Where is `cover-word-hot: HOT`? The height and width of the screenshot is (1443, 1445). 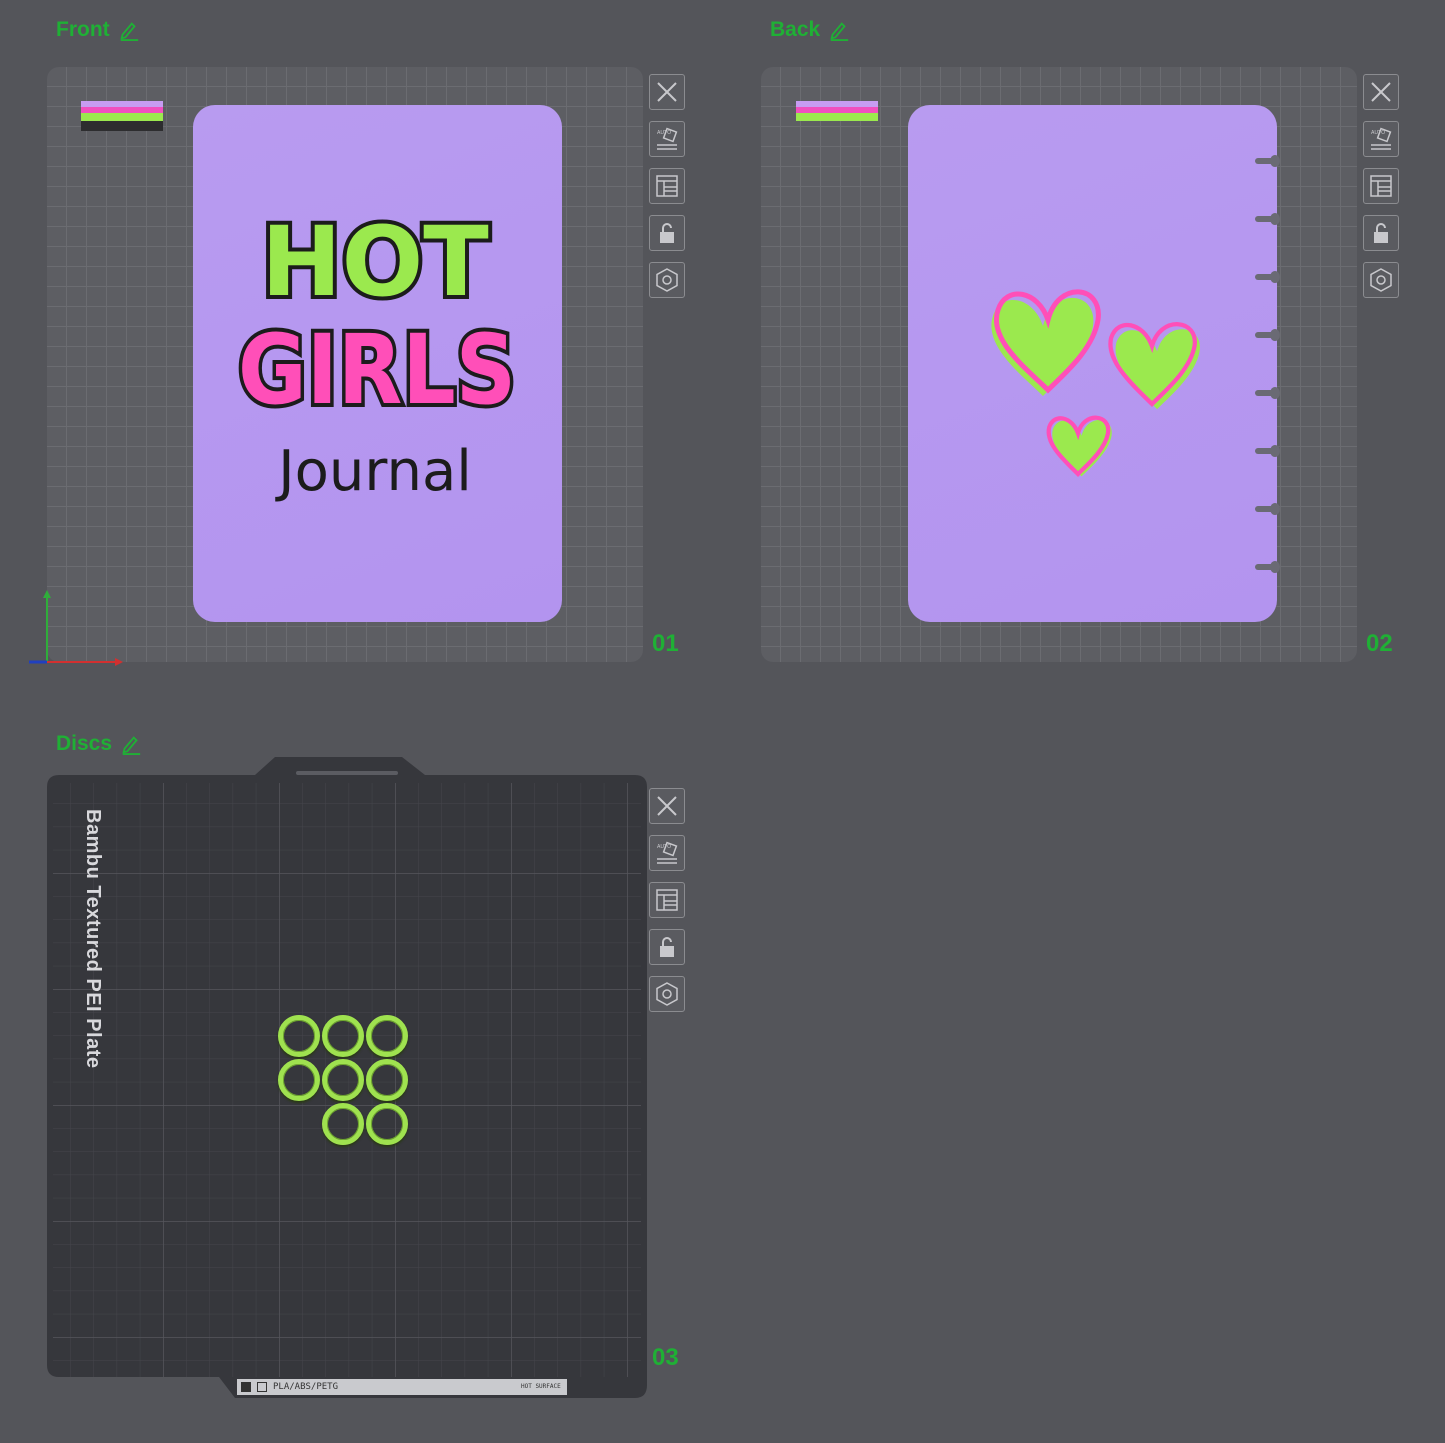
cover-word-hot: HOT is located at coordinates (374, 262).